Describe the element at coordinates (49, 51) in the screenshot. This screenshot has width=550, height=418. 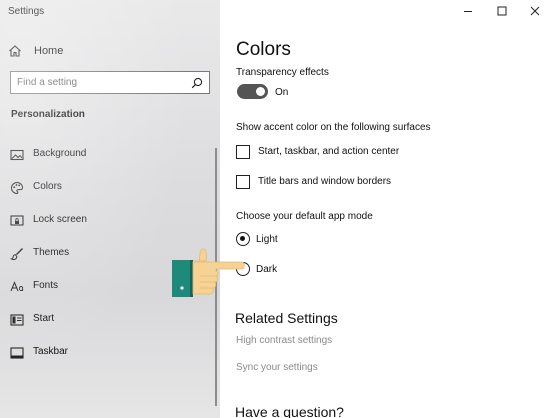
I see `home-label: Home` at that location.